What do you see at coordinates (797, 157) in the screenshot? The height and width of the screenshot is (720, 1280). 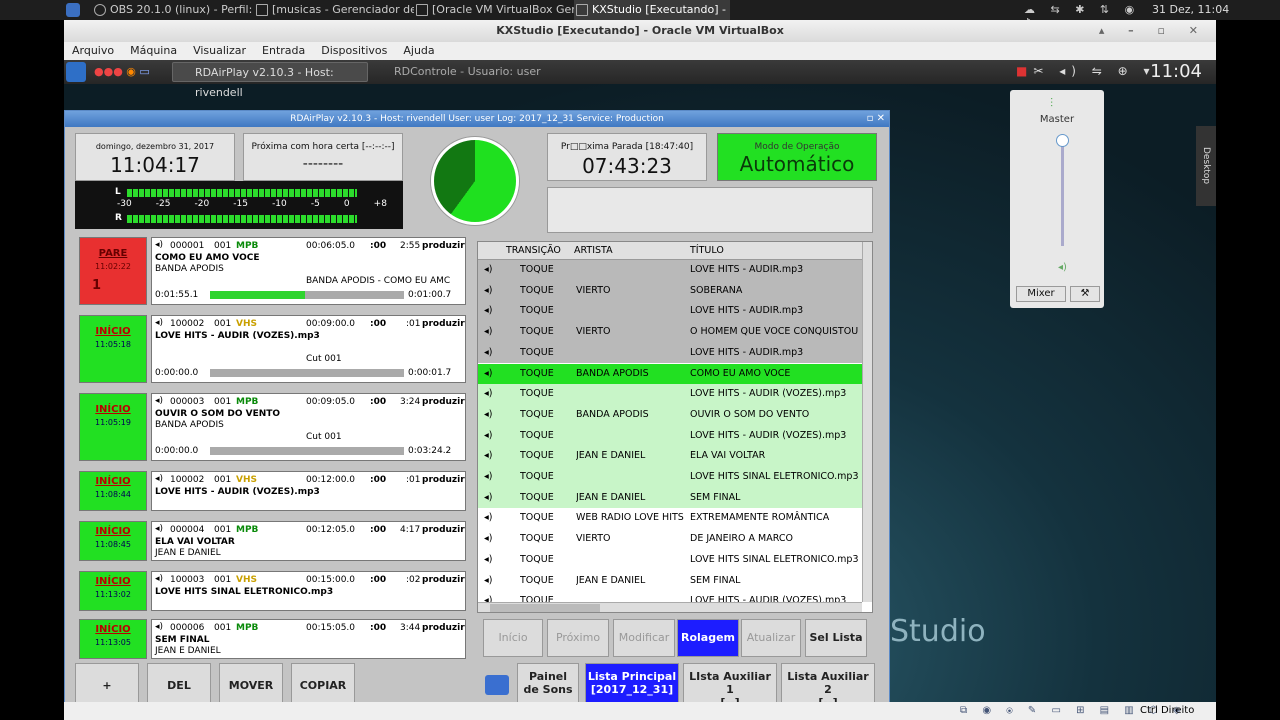 I see `mode-button: Modo de Operação Automático` at bounding box center [797, 157].